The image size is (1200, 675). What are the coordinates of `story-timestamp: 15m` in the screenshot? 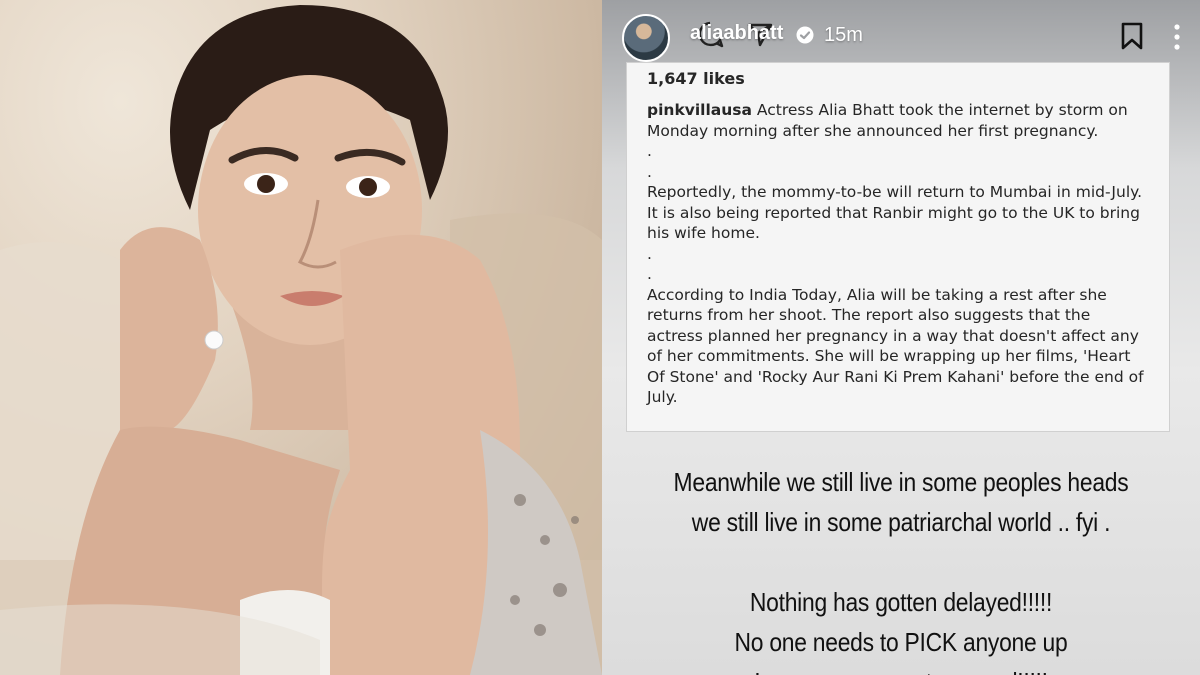 It's located at (843, 35).